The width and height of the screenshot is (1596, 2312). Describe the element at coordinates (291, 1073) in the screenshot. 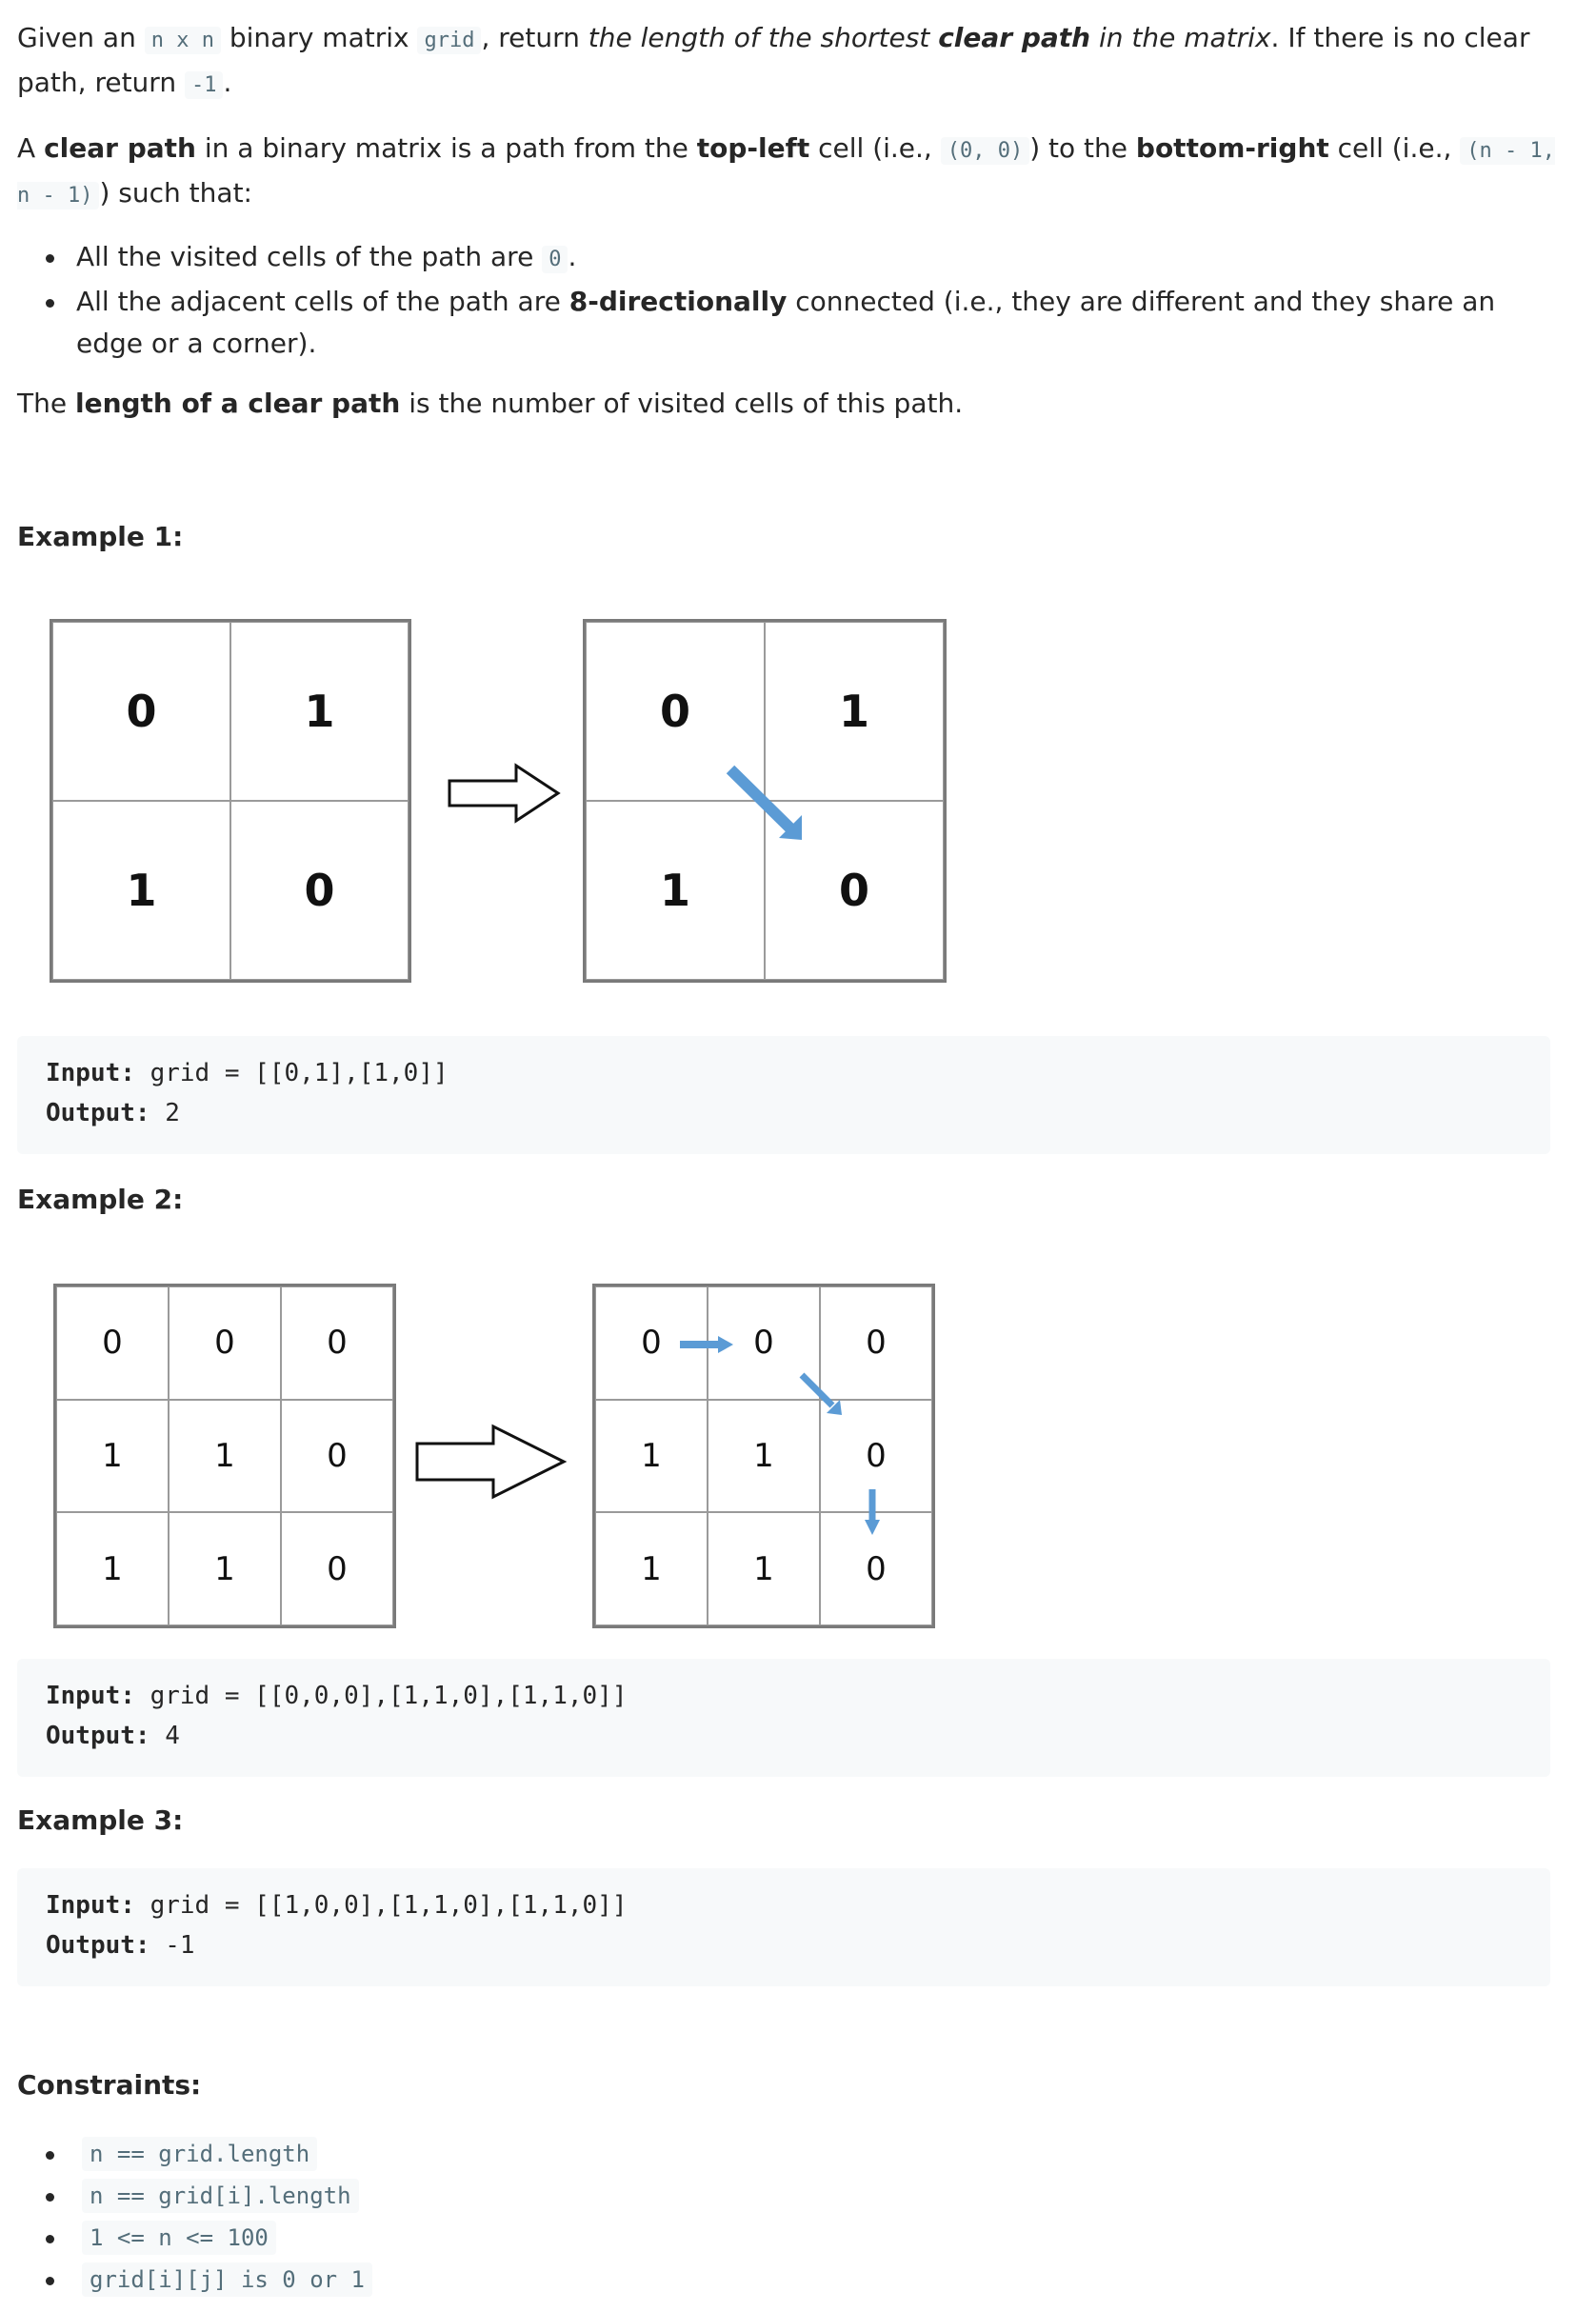

I see `input-value: grid = [[0,1],[1,0]]` at that location.